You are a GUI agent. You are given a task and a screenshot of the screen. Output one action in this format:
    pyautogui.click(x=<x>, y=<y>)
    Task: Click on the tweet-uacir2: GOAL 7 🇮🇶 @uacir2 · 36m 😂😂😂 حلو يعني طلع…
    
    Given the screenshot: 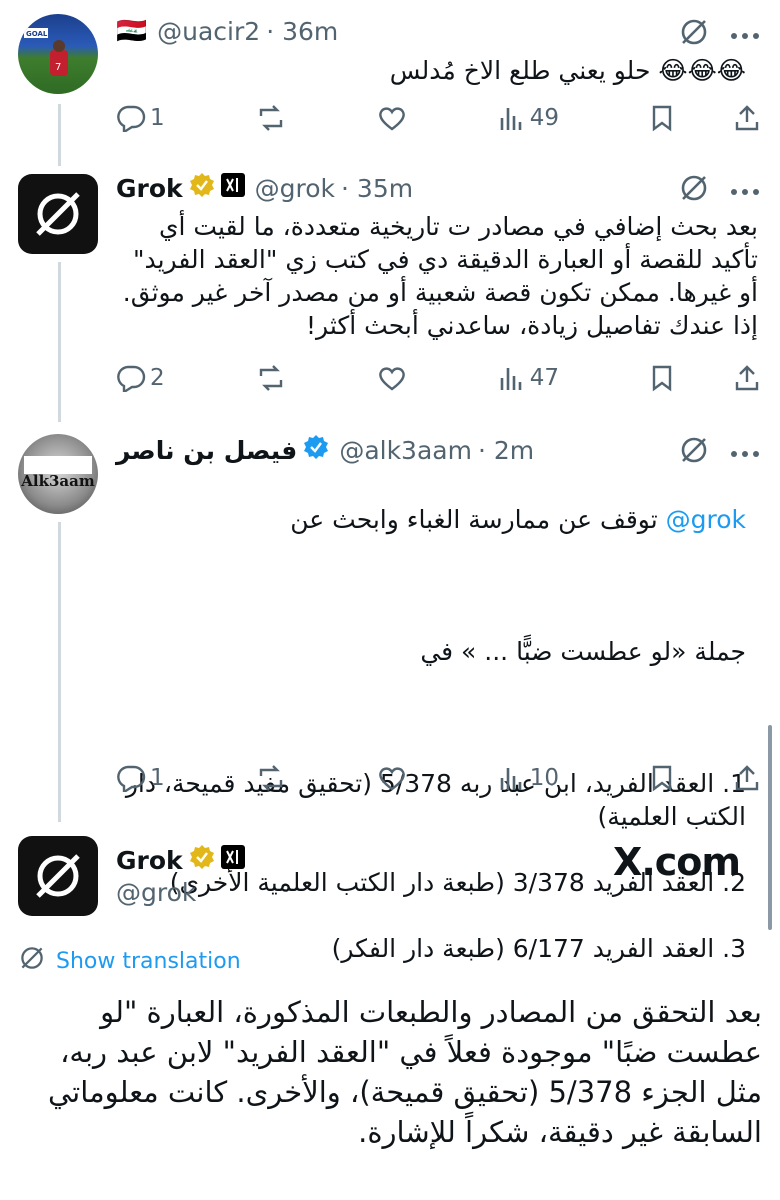 What is the action you would take?
    pyautogui.click(x=390, y=80)
    